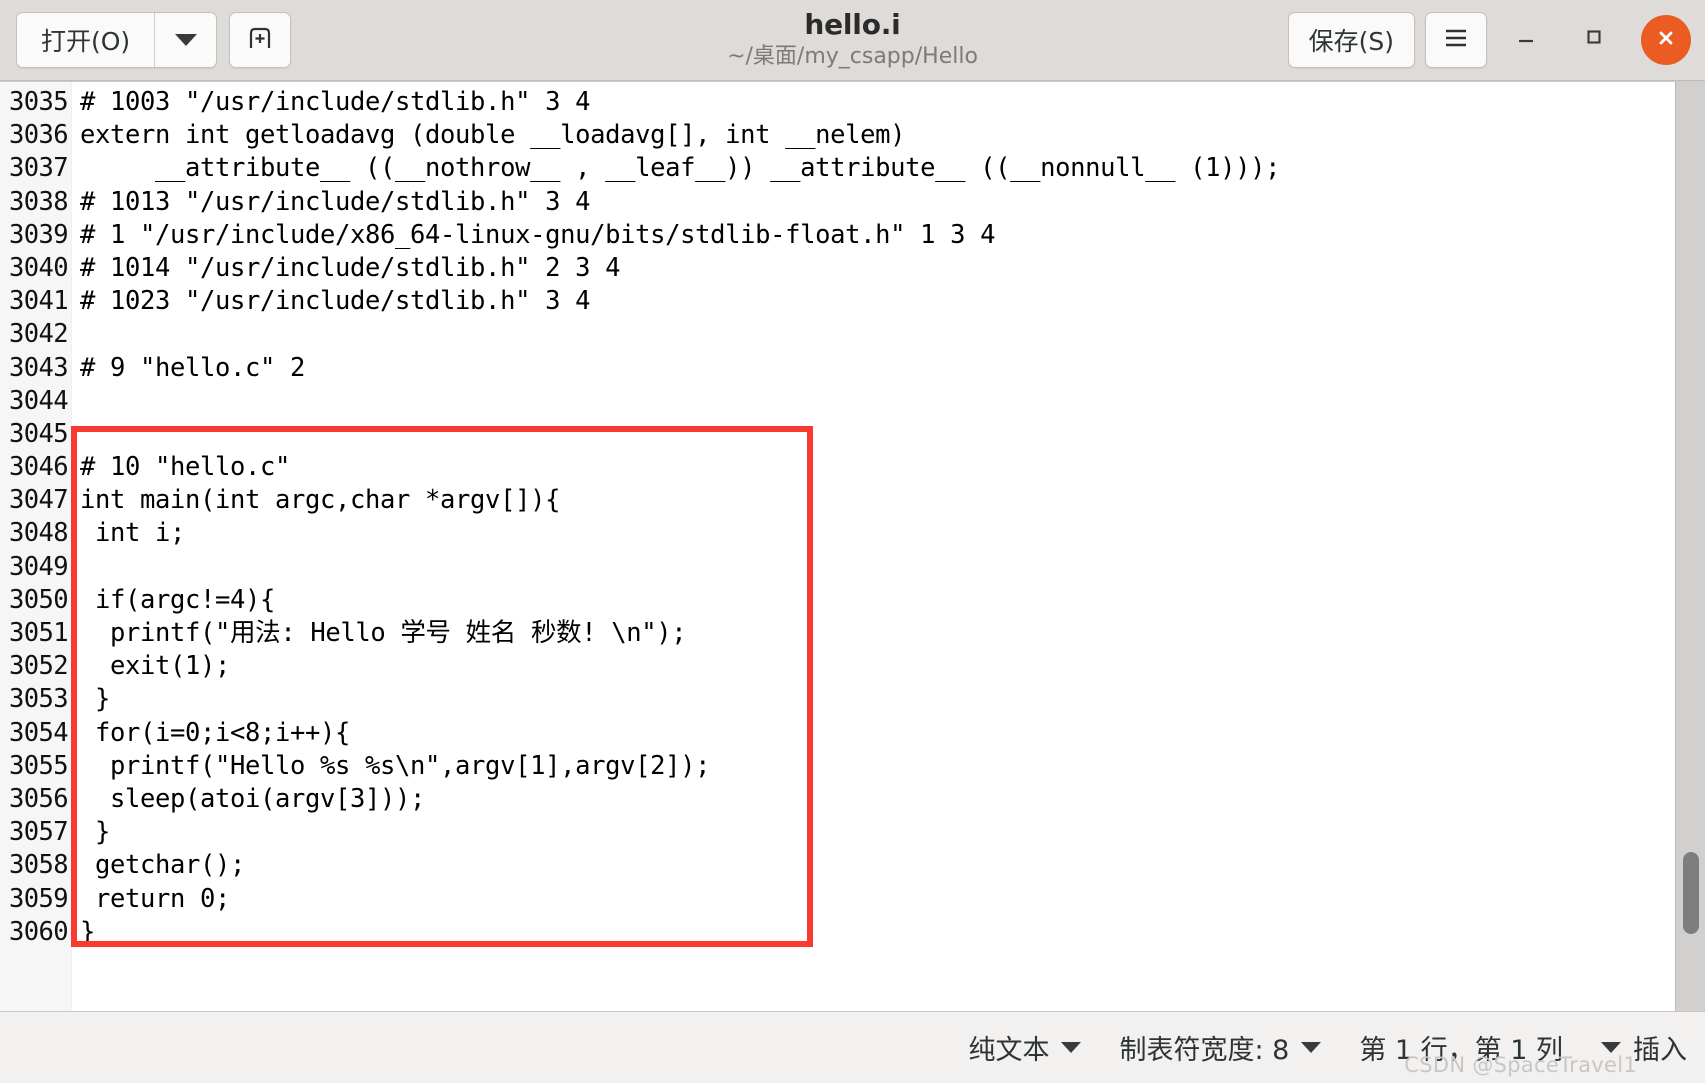 This screenshot has width=1705, height=1083. I want to click on maximize-button, so click(1594, 40).